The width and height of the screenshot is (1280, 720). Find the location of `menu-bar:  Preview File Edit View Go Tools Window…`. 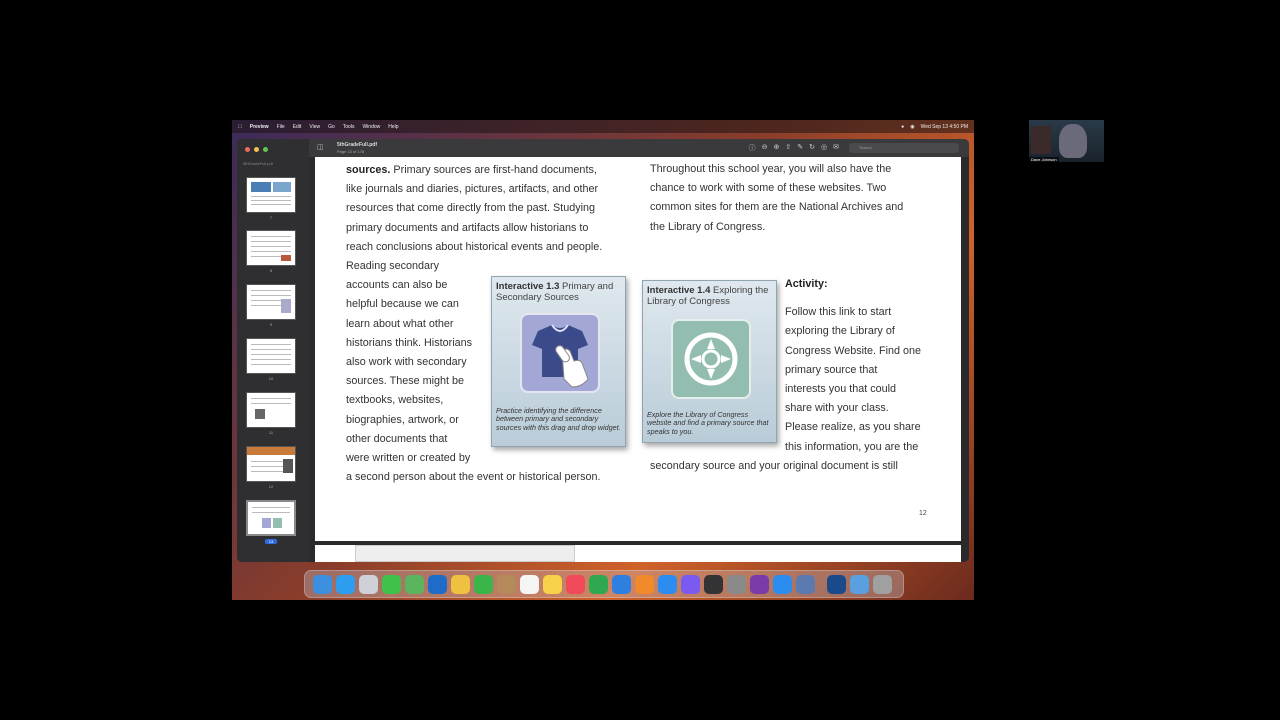

menu-bar:  Preview File Edit View Go Tools Window… is located at coordinates (603, 126).